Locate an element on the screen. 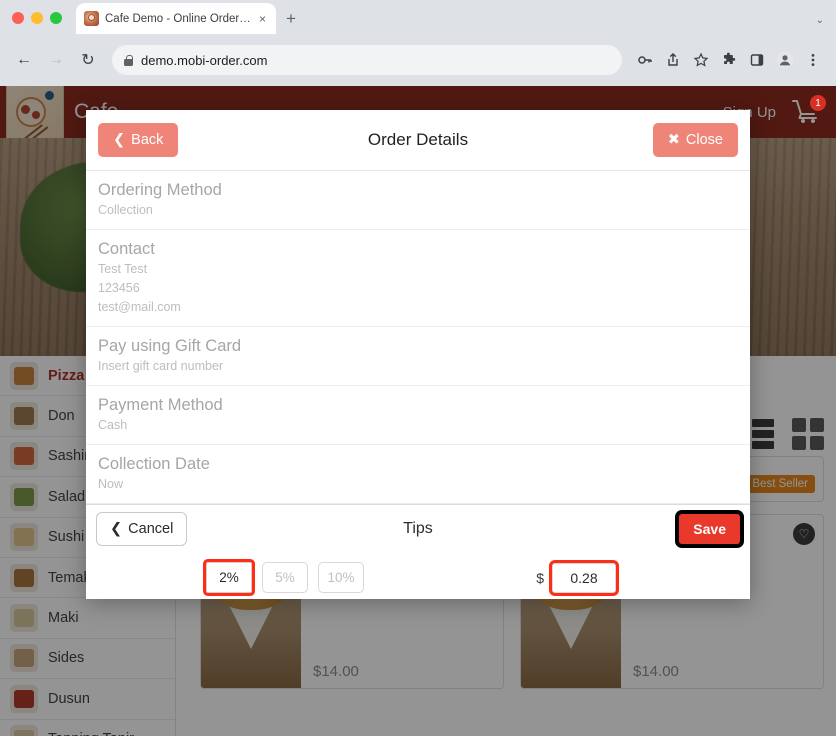  cancel-button: ❮ Cancel is located at coordinates (142, 528).